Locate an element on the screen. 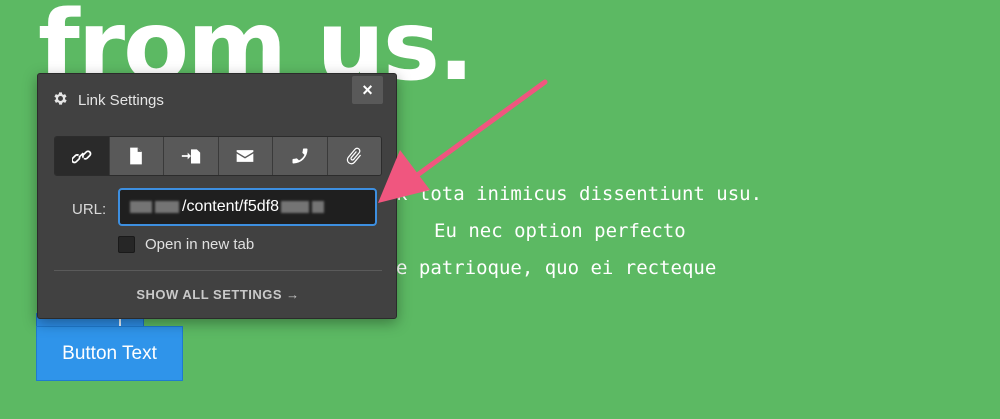  body-line: Eu nec option perfecto is located at coordinates (560, 231).